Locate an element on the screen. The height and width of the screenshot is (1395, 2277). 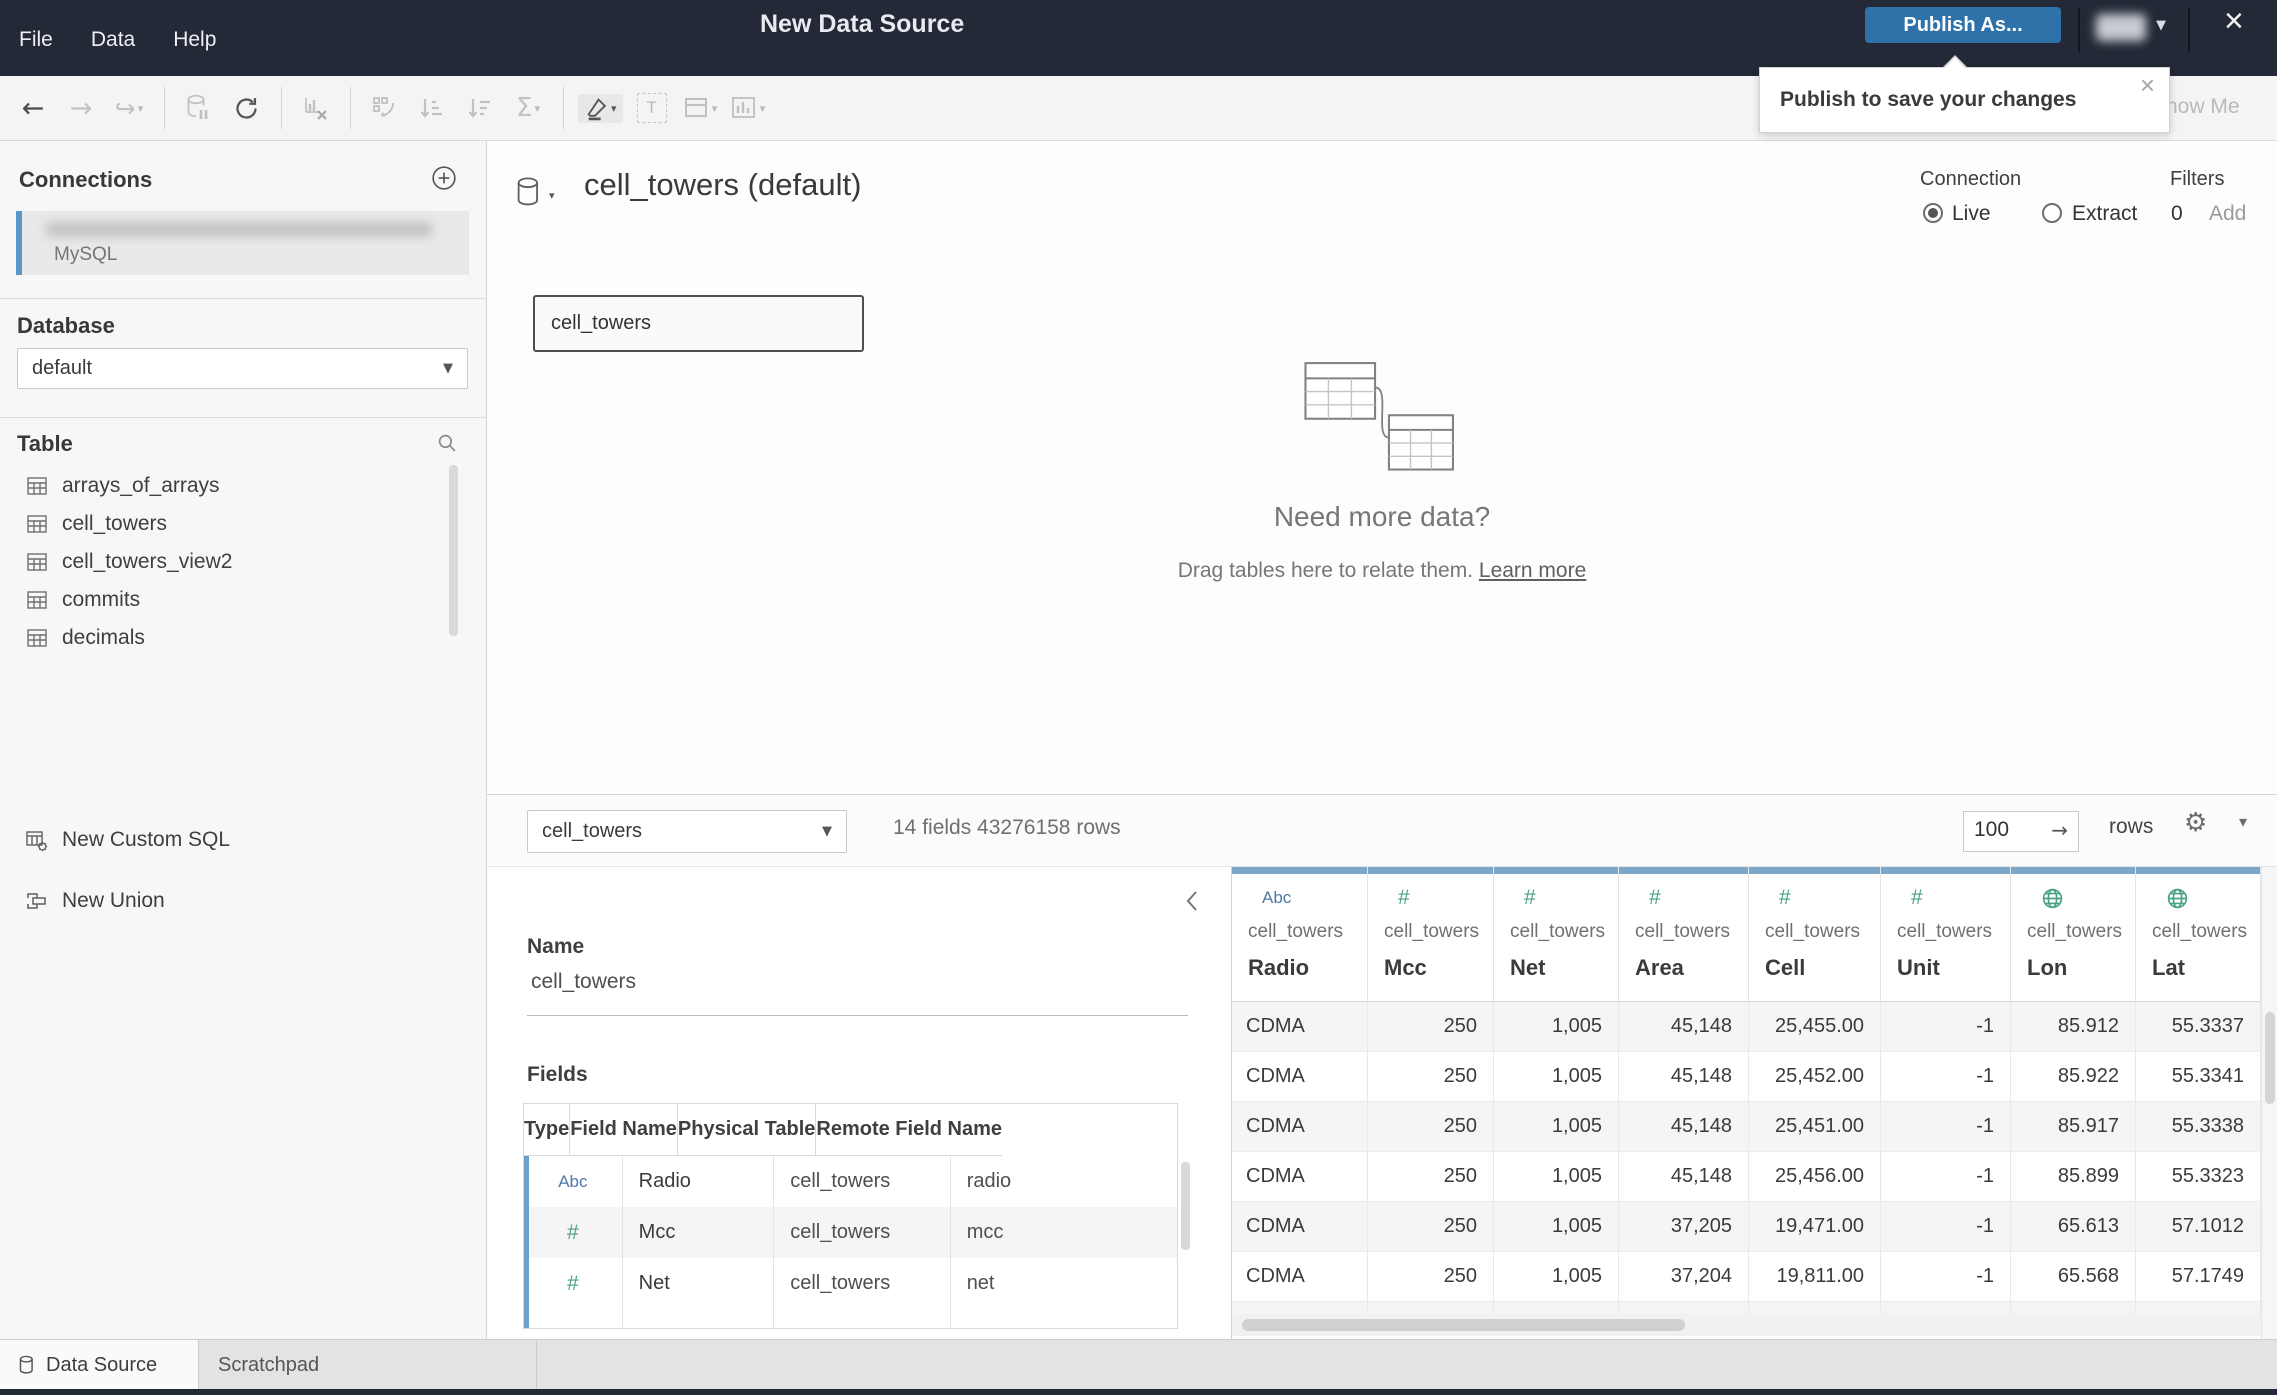
refresh-icon is located at coordinates (246, 108).